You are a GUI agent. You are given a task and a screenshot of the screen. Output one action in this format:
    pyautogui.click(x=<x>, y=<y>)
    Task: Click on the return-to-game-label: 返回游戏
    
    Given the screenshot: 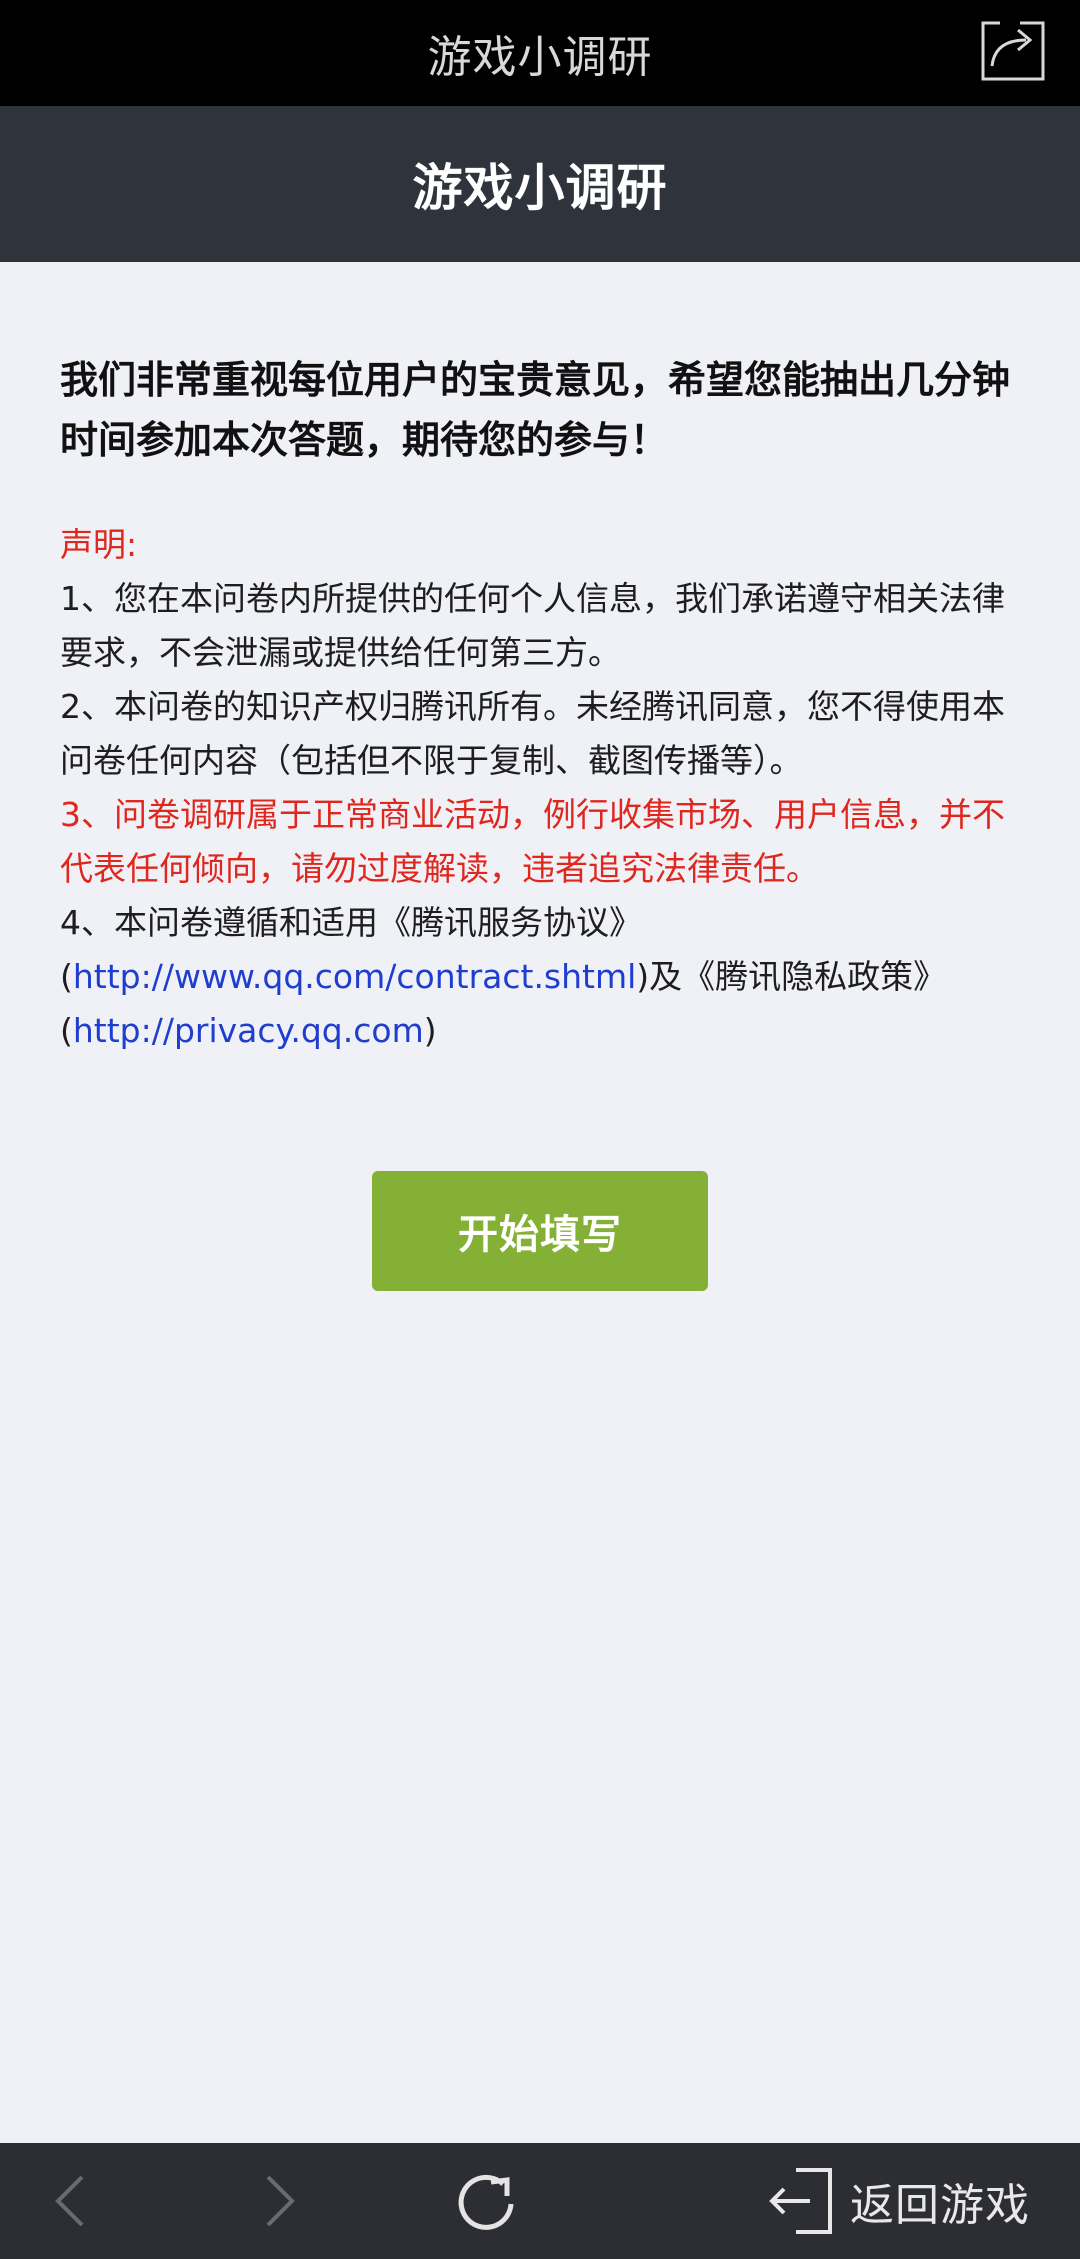 What is the action you would take?
    pyautogui.click(x=940, y=2205)
    